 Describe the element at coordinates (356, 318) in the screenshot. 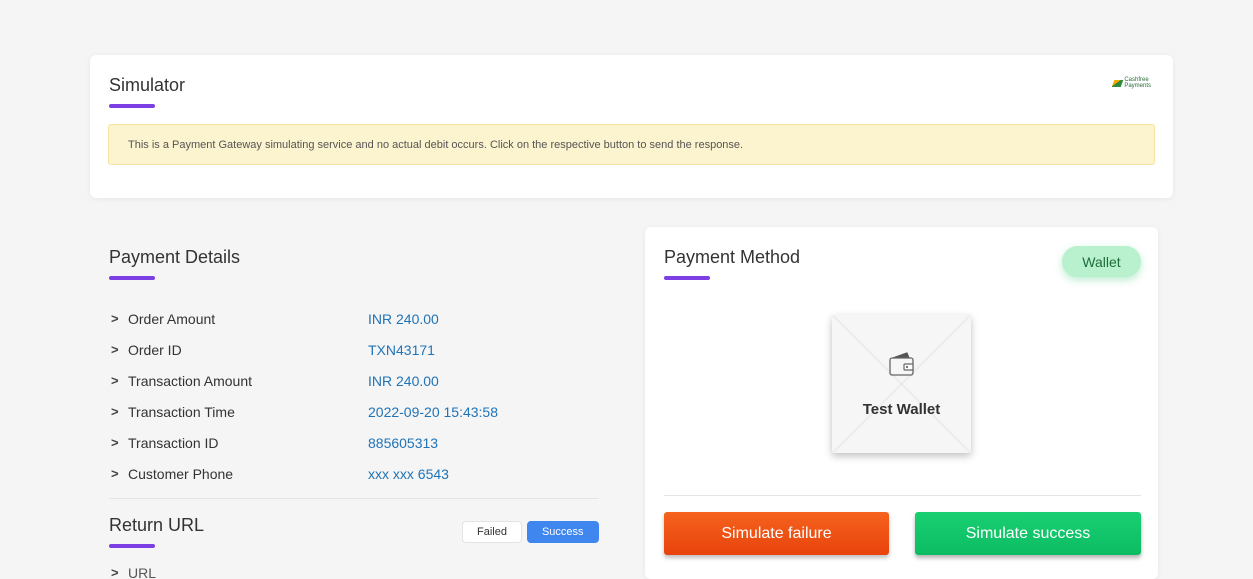

I see `detail-row-order-amount: > Order Amount INR 240.00` at that location.